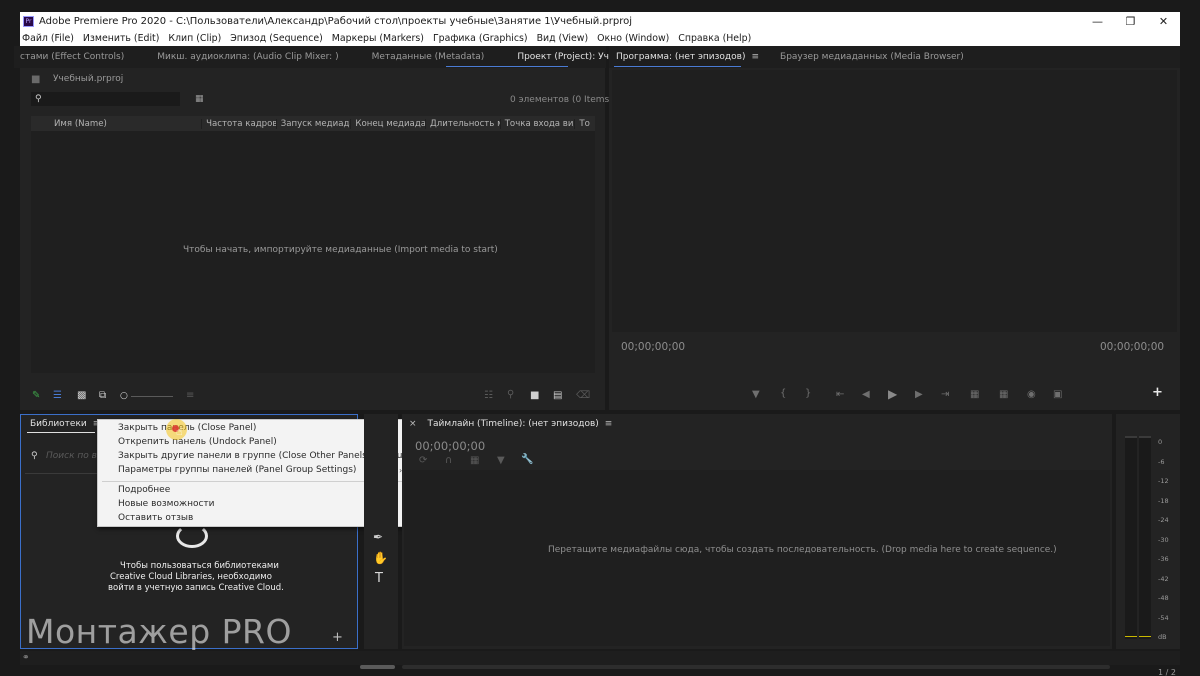 Image resolution: width=1200 pixels, height=676 pixels. What do you see at coordinates (450, 446) in the screenshot?
I see `timeline-timecode: 00;00;00;00` at bounding box center [450, 446].